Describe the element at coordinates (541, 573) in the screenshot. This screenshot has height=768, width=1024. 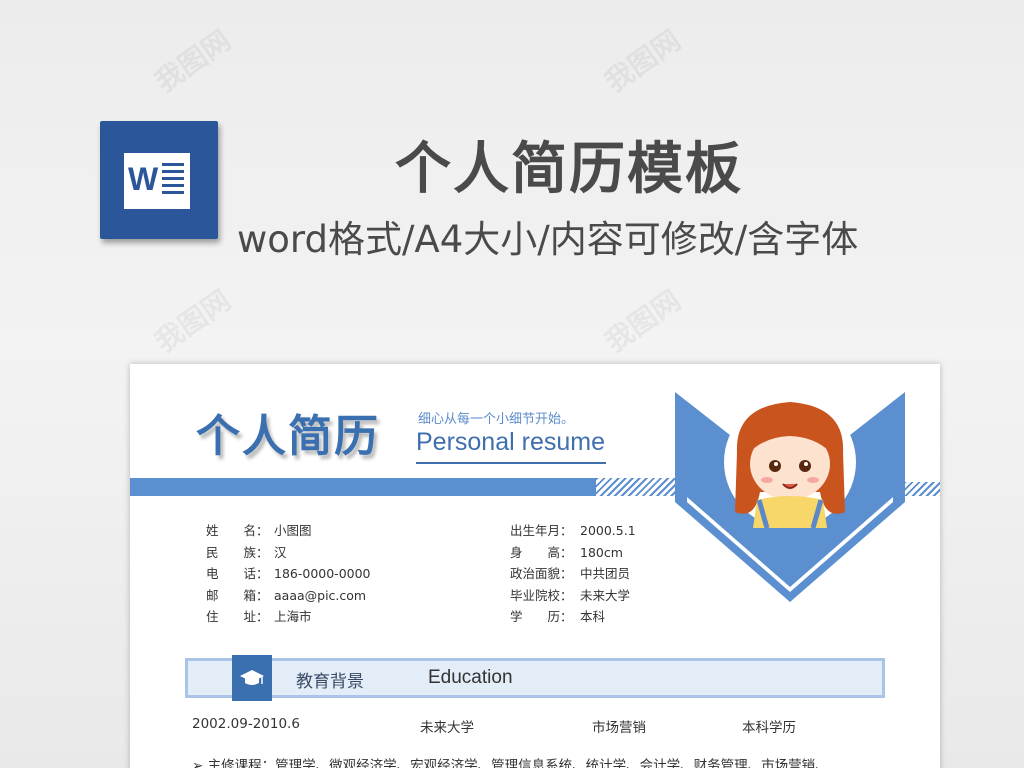
I see `info-label: 政治面貌：` at that location.